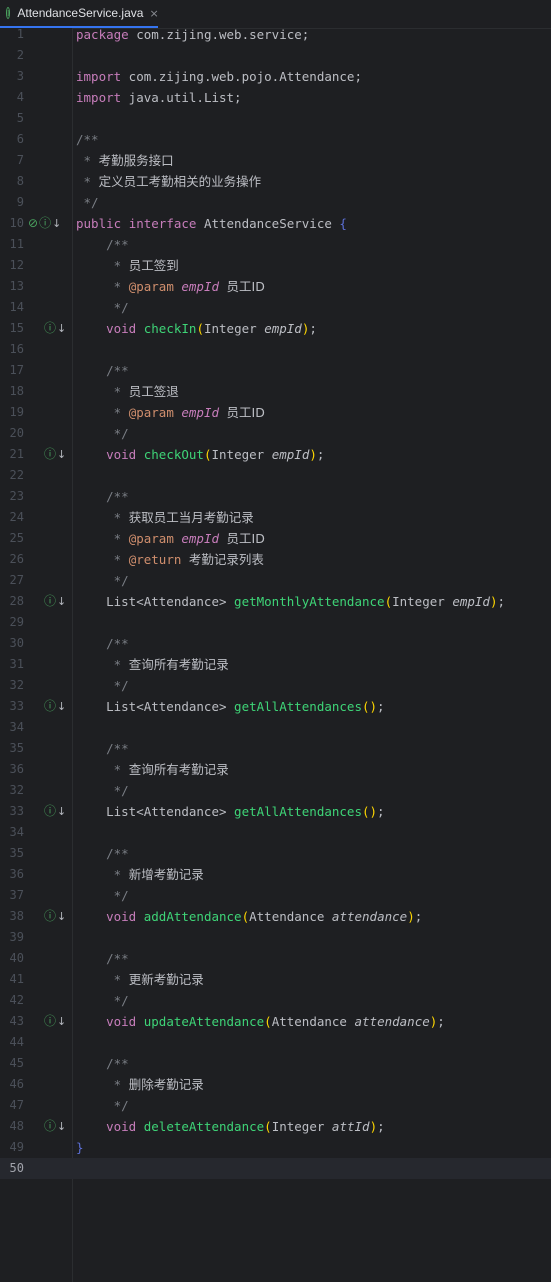 This screenshot has width=551, height=1282. What do you see at coordinates (275, 370) in the screenshot?
I see `code-line: 17 /**` at bounding box center [275, 370].